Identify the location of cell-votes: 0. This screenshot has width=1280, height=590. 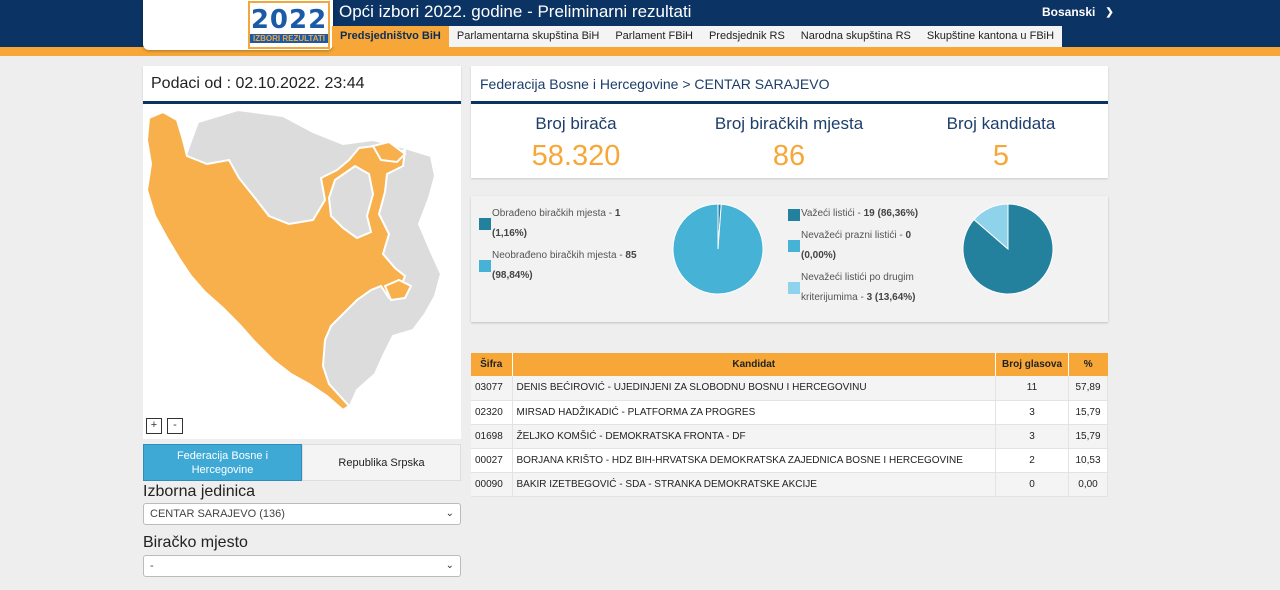
(1032, 484).